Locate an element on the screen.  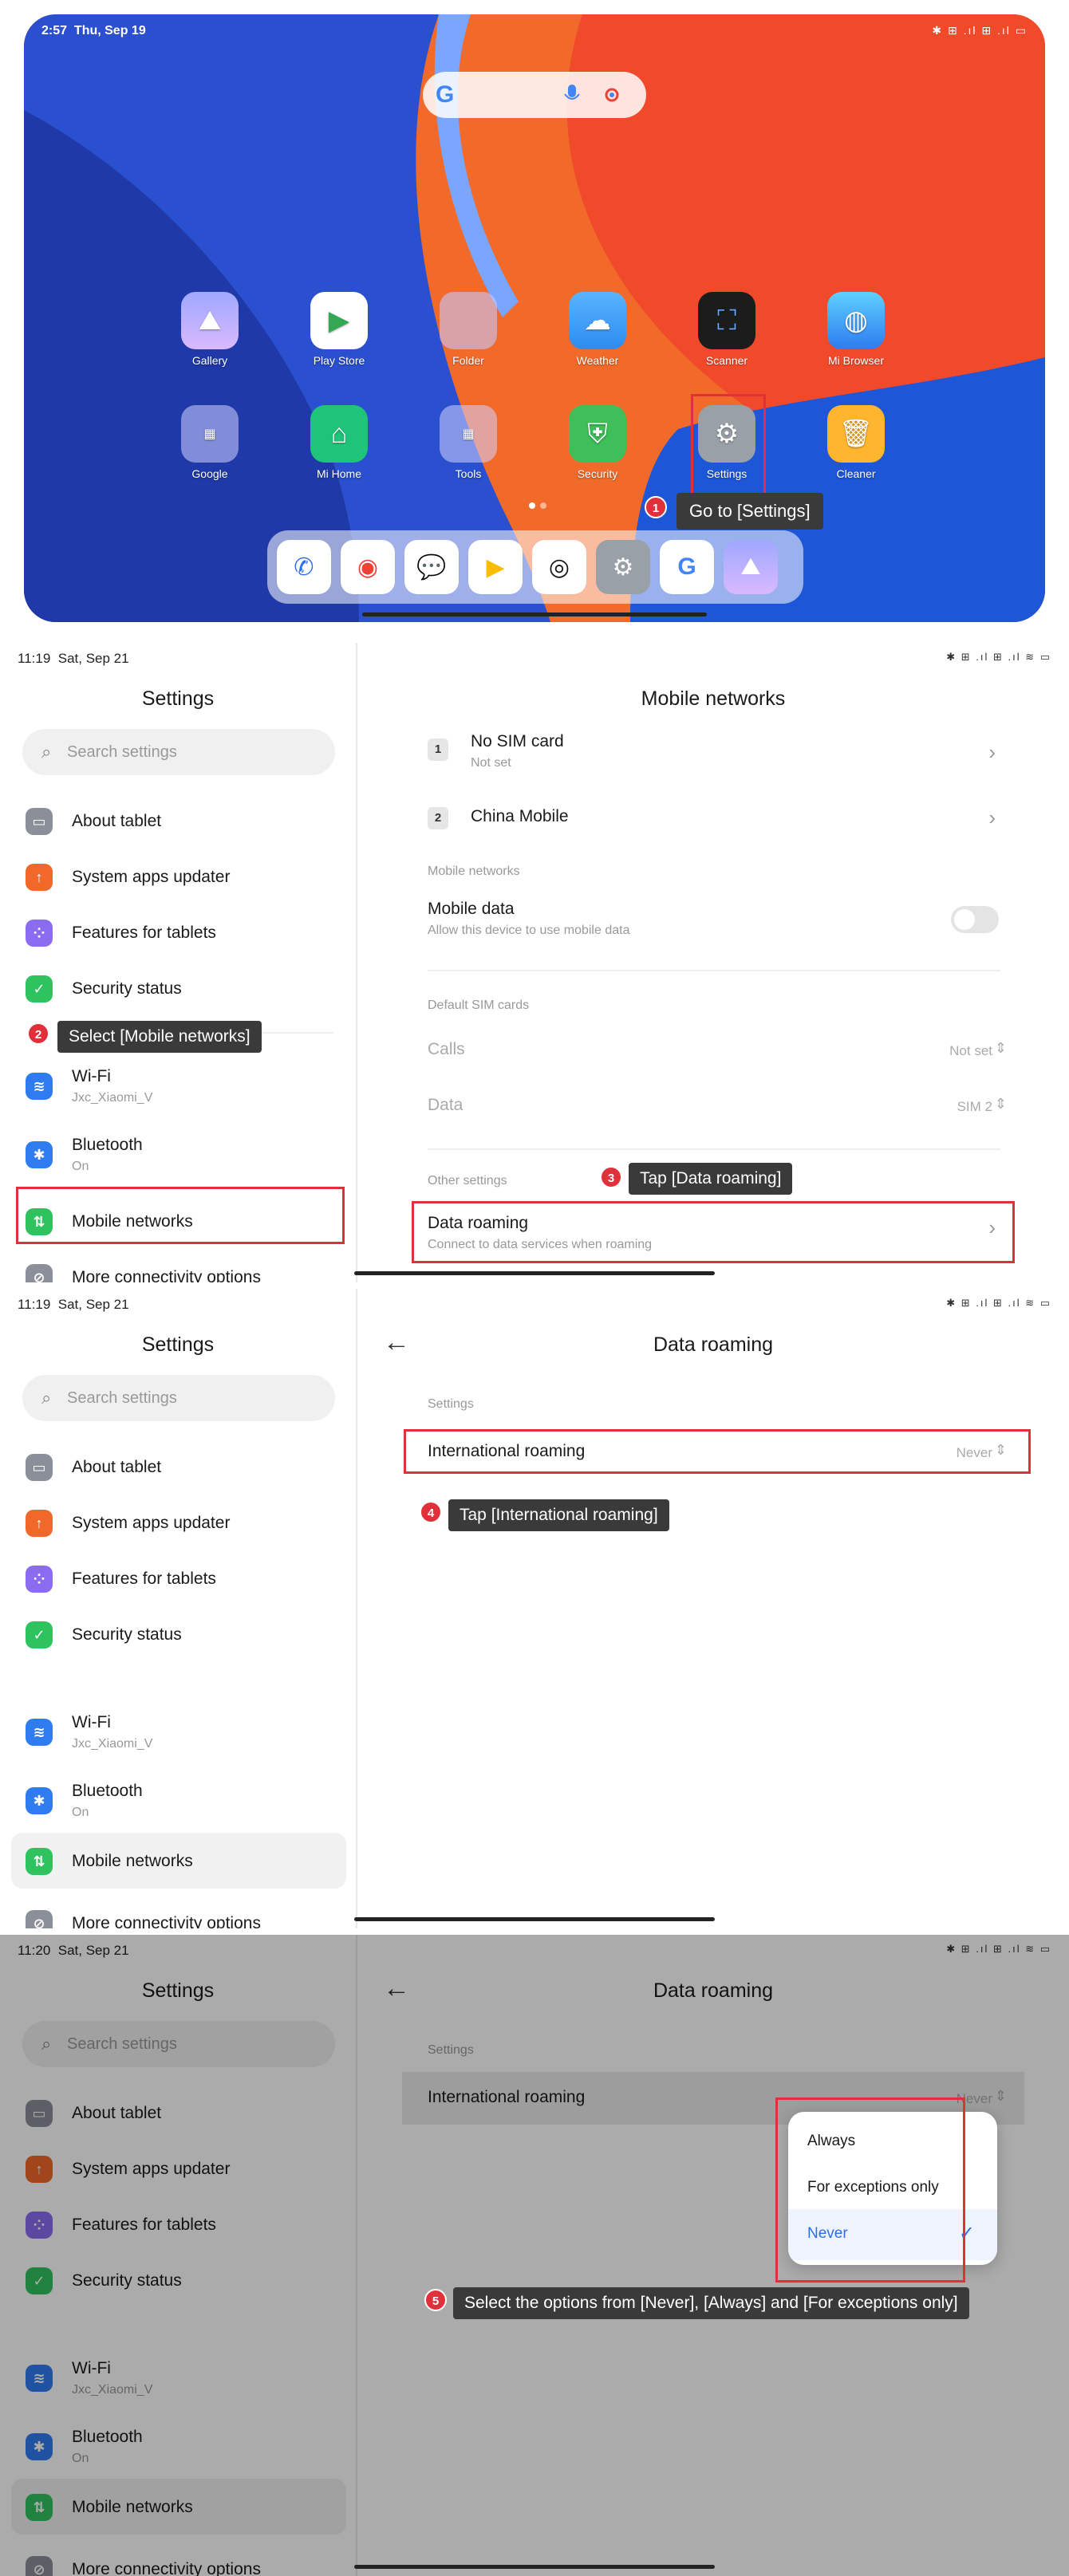
folder-icon is located at coordinates (468, 320).